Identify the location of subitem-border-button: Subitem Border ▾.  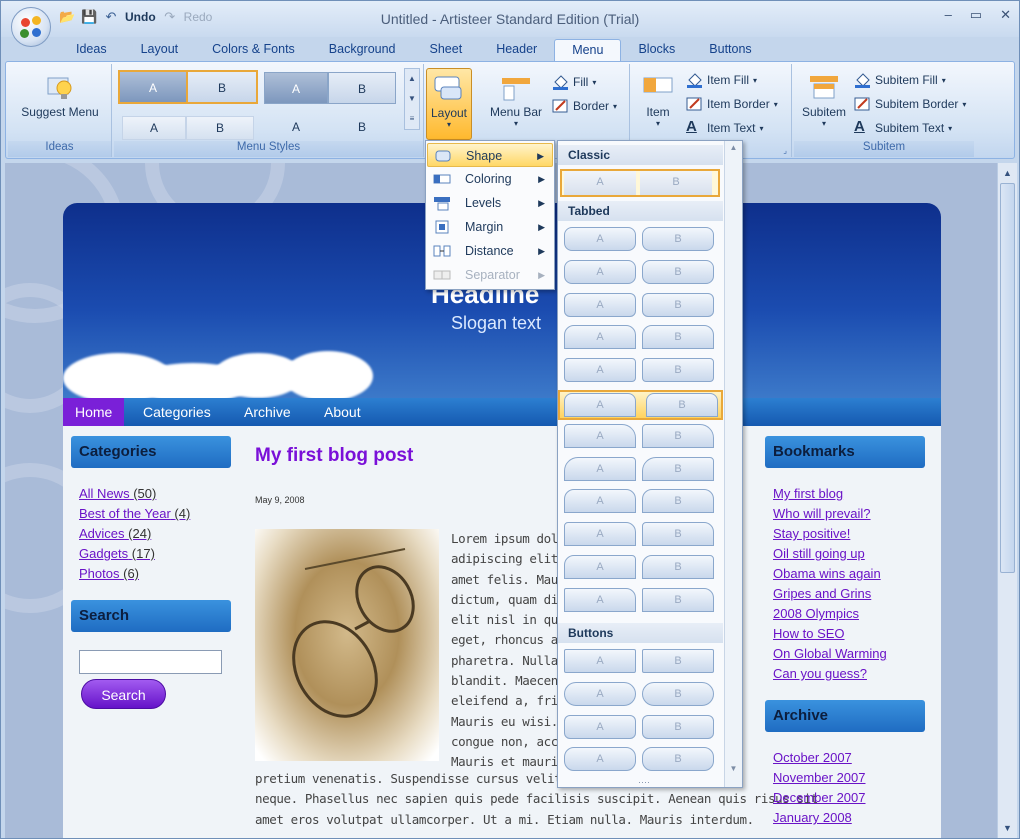
(910, 104).